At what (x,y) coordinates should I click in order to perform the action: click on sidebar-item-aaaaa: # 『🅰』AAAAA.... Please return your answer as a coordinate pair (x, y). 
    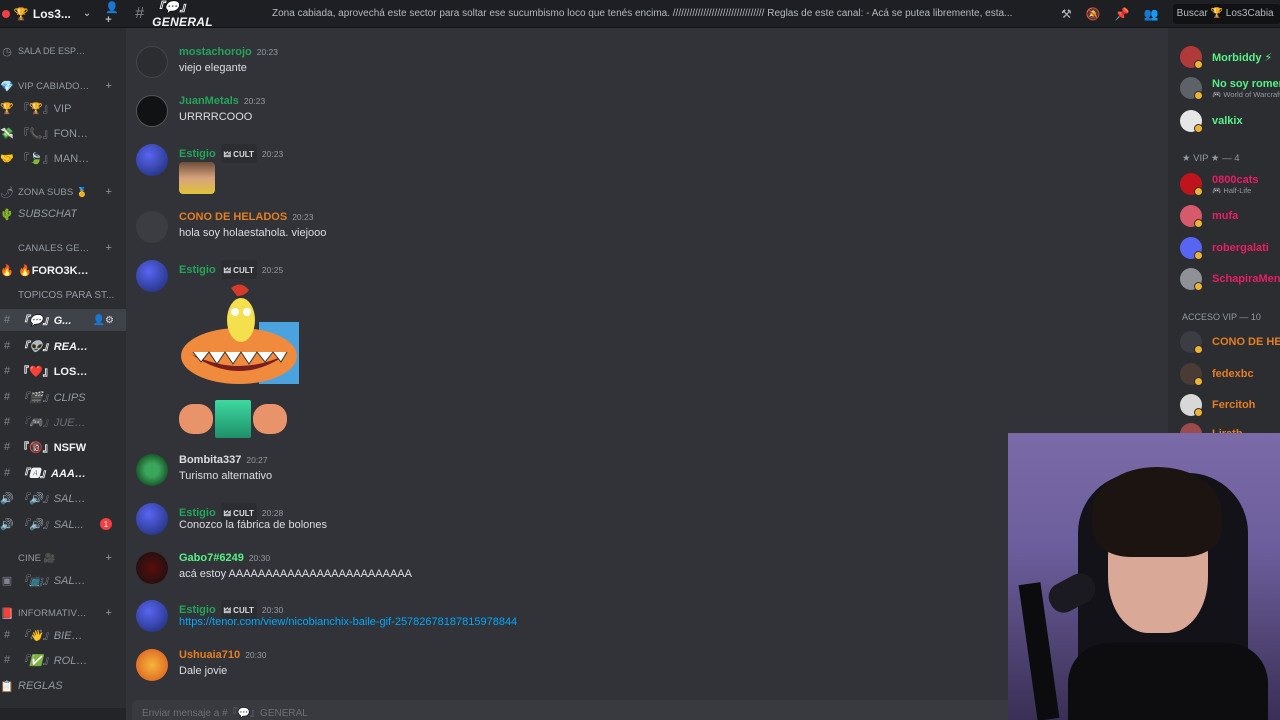
    Looking at the image, I should click on (63, 473).